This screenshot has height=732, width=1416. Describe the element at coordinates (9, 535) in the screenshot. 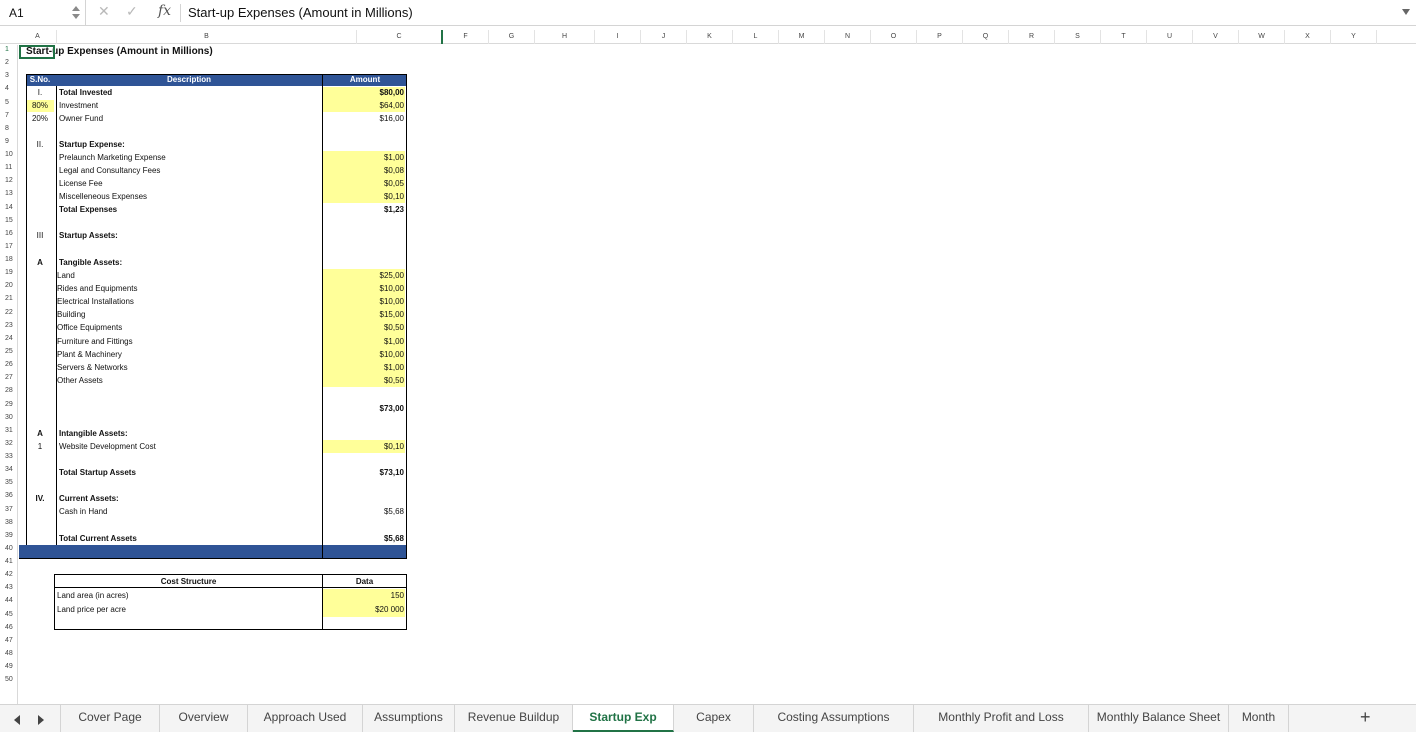

I see `row-header: 39` at that location.